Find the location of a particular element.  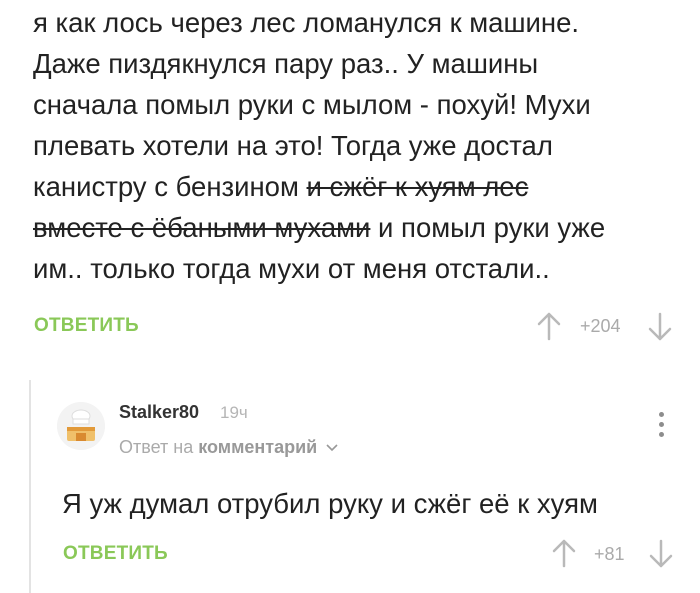

comment-line: плевать хотели на это! Тогда уже достал is located at coordinates (293, 145).